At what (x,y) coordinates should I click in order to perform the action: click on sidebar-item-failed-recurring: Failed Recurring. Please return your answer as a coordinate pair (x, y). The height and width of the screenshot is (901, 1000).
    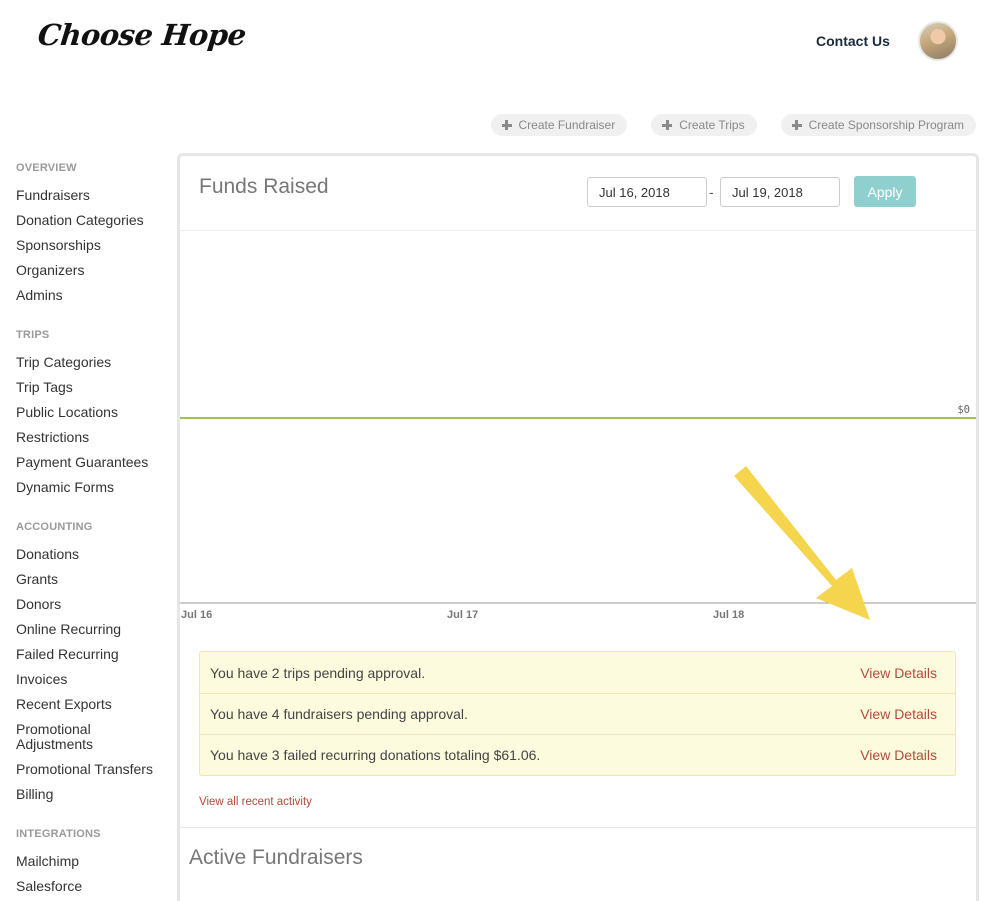
    Looking at the image, I should click on (96, 654).